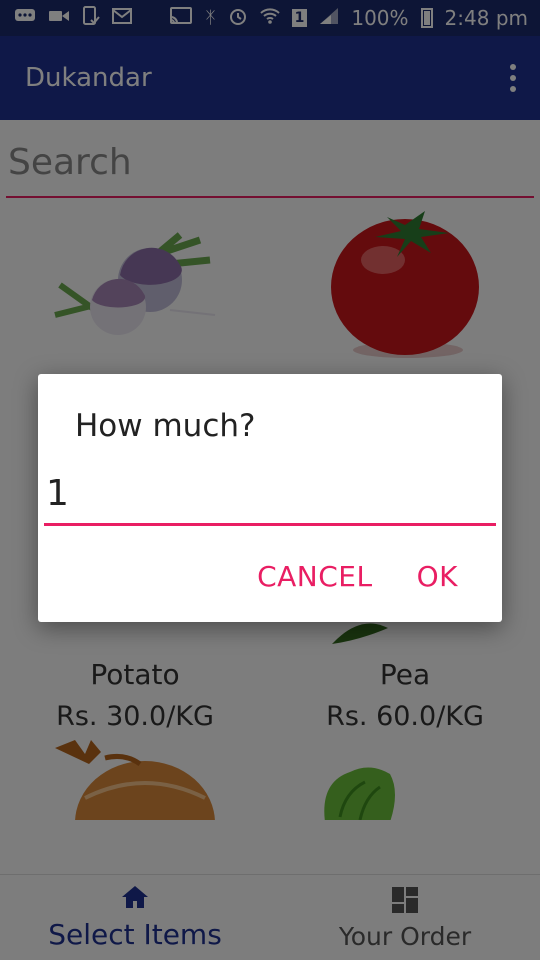  I want to click on dialog-title: How much?, so click(165, 426).